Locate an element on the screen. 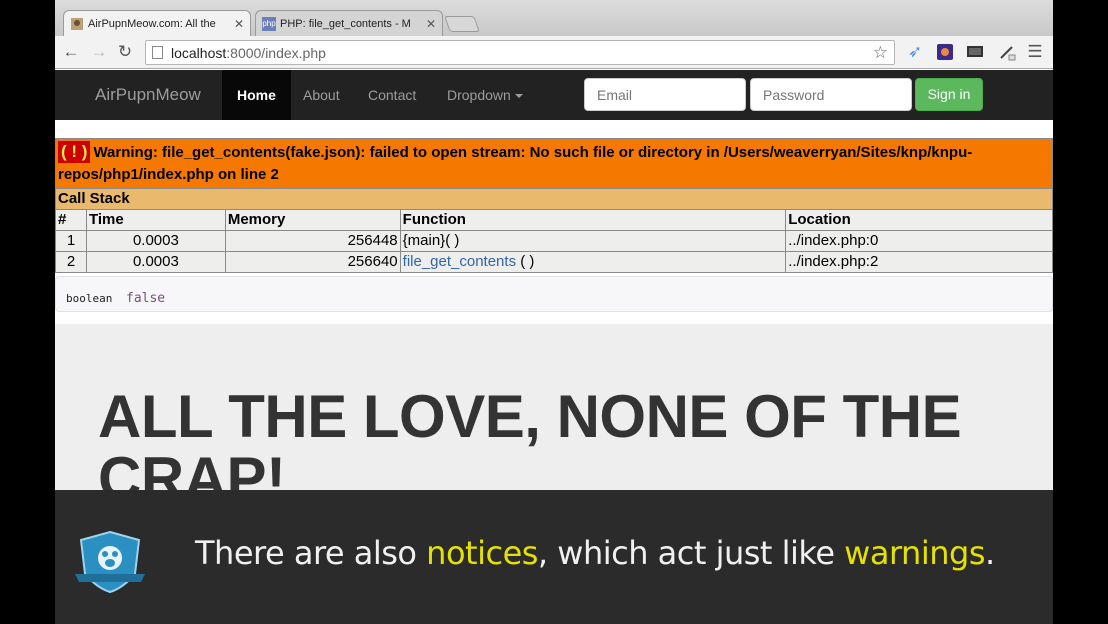 The image size is (1108, 624). nav-contact: Contact is located at coordinates (392, 95).